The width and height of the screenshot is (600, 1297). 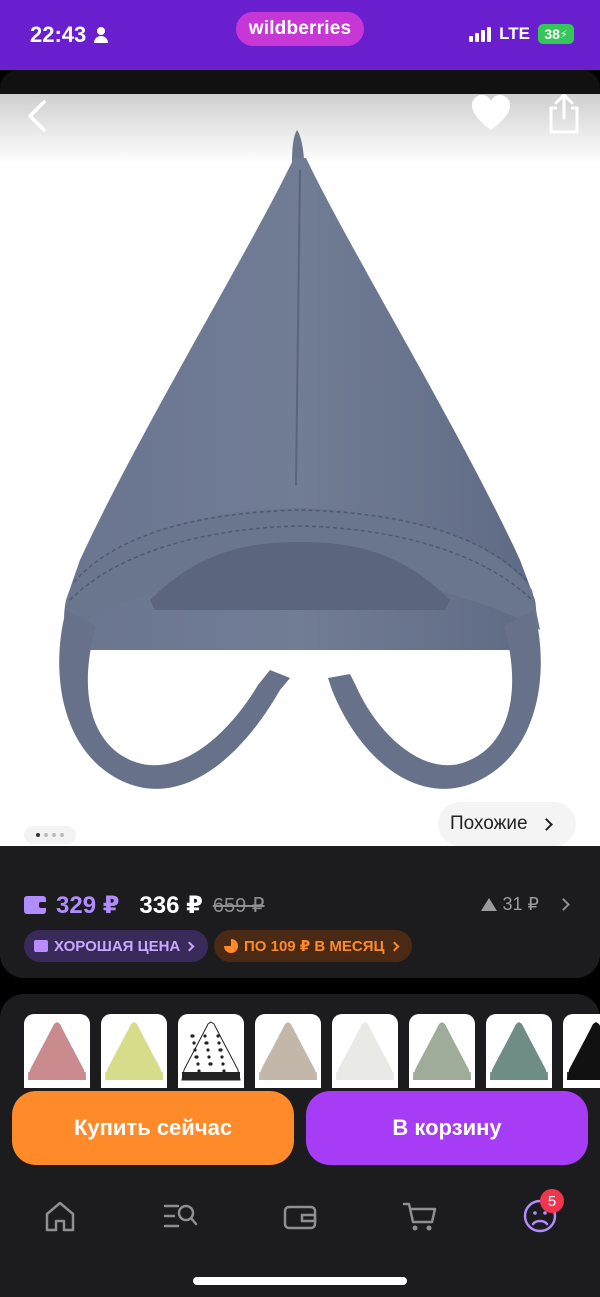 I want to click on similar-label: Похожие, so click(x=489, y=823).